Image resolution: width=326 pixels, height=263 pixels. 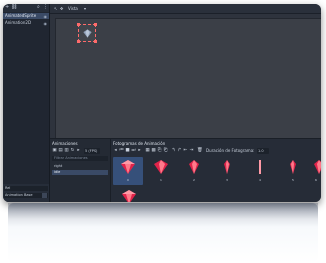 What do you see at coordinates (173, 151) in the screenshot?
I see `insert-before-icon: ↰` at bounding box center [173, 151].